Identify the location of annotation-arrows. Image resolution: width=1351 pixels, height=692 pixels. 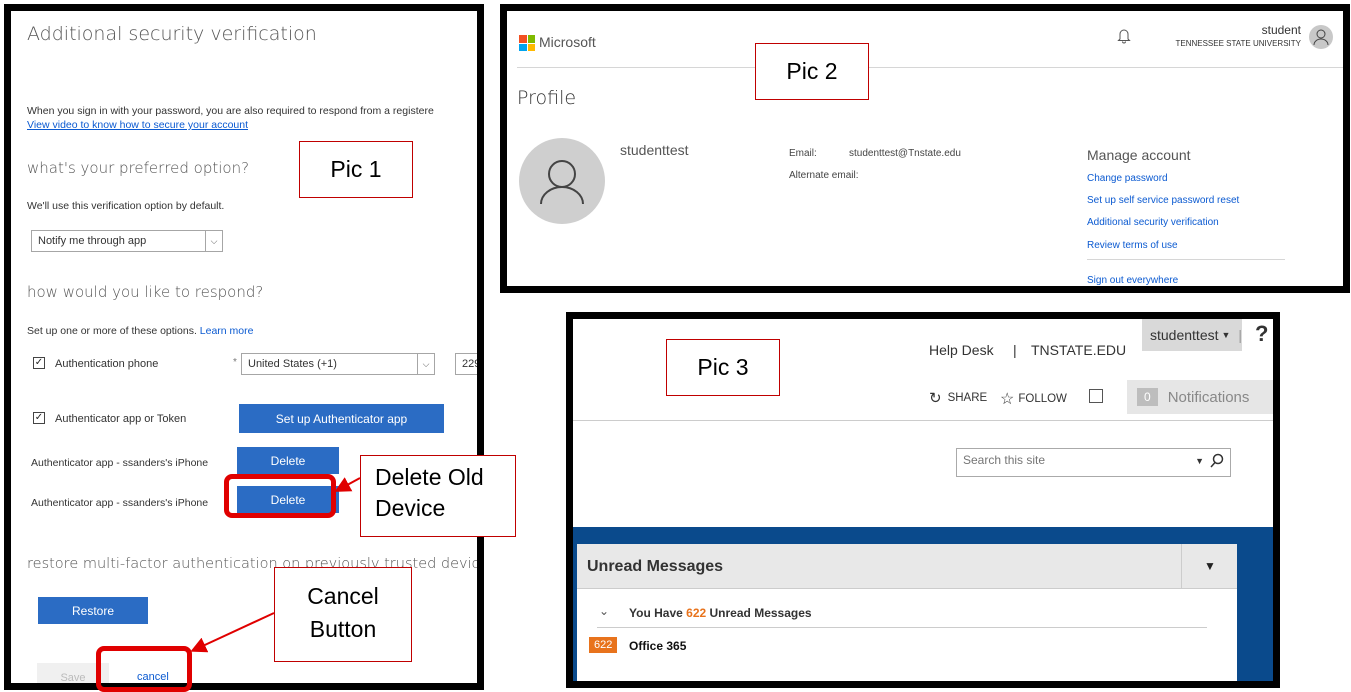
(275, 565).